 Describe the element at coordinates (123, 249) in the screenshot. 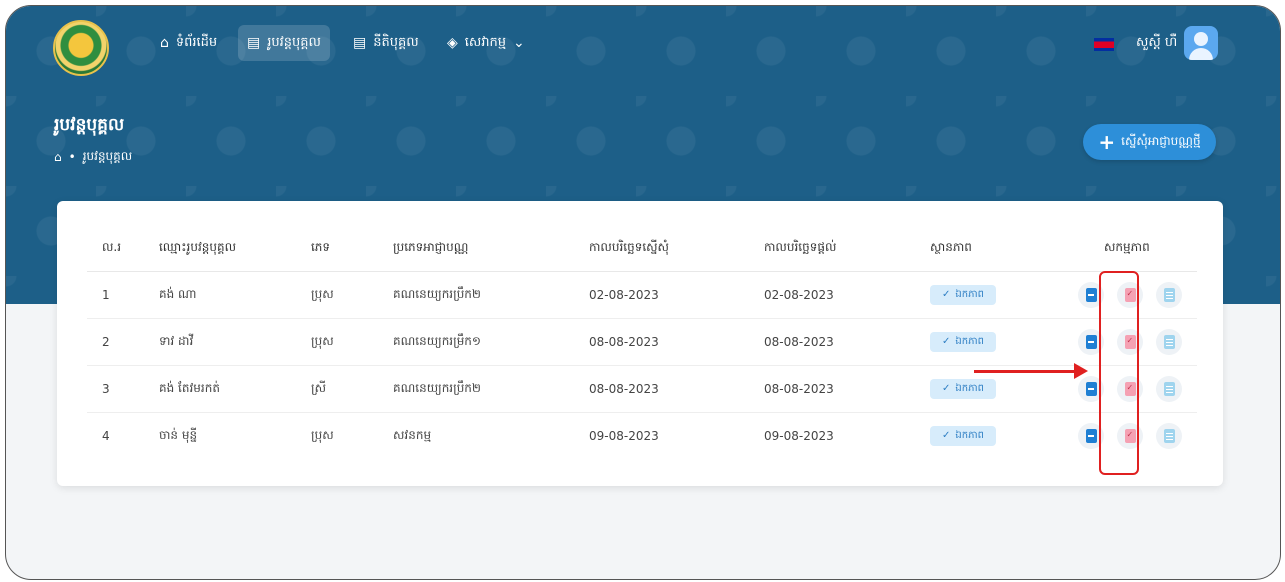

I see `header-no: ល.រ` at that location.